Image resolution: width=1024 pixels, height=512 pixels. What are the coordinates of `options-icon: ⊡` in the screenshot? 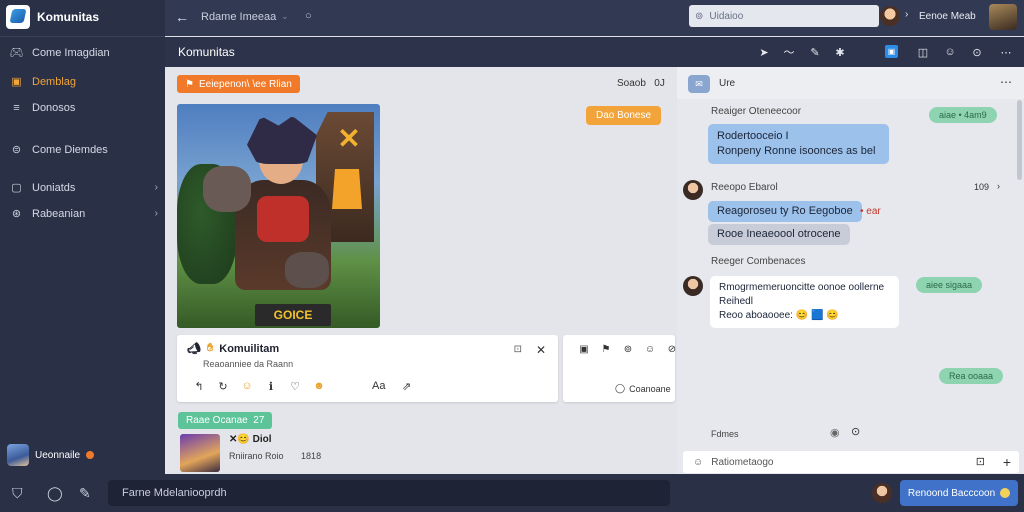 It's located at (518, 349).